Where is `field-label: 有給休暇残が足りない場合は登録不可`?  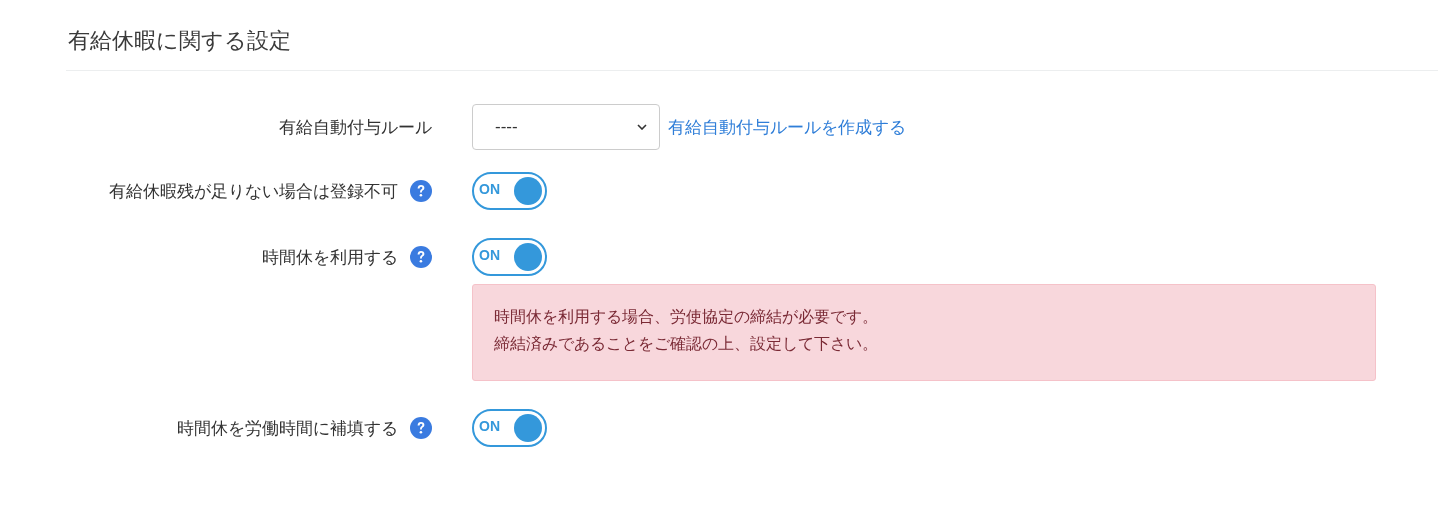
field-label: 有給休暇残が足りない場合は登録不可 is located at coordinates (253, 191).